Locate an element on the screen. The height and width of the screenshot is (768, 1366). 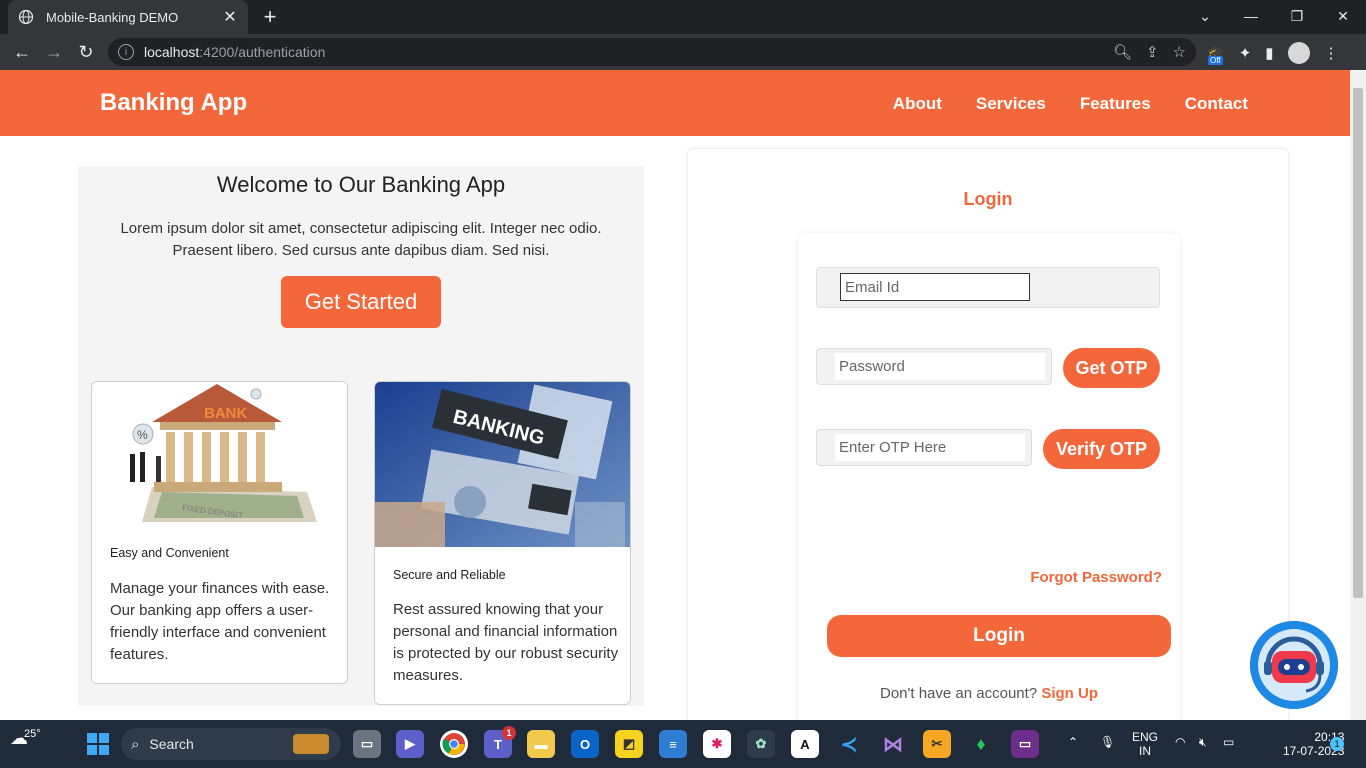
url-path: :4200/authentication is located at coordinates (262, 52).